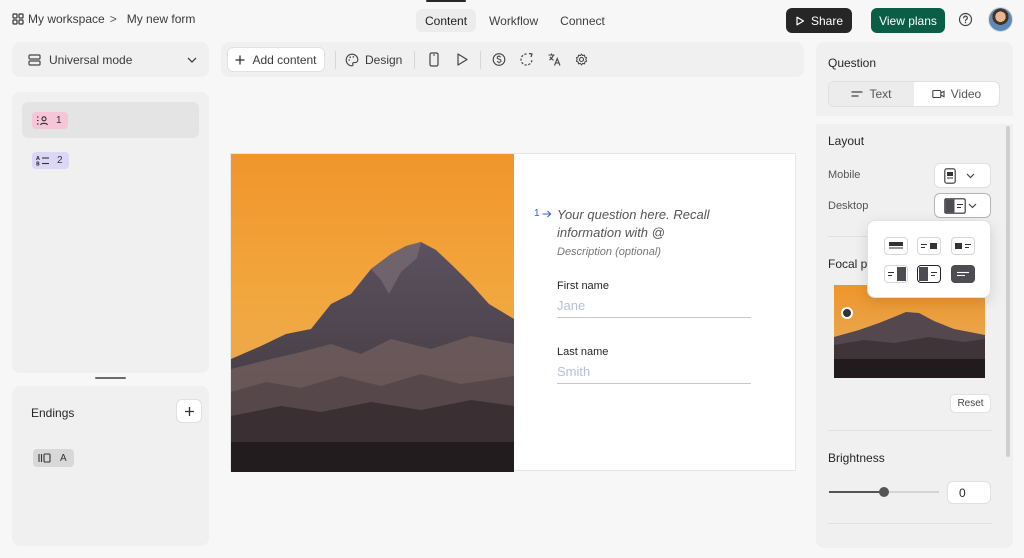  Describe the element at coordinates (352, 60) in the screenshot. I see `palette-icon` at that location.